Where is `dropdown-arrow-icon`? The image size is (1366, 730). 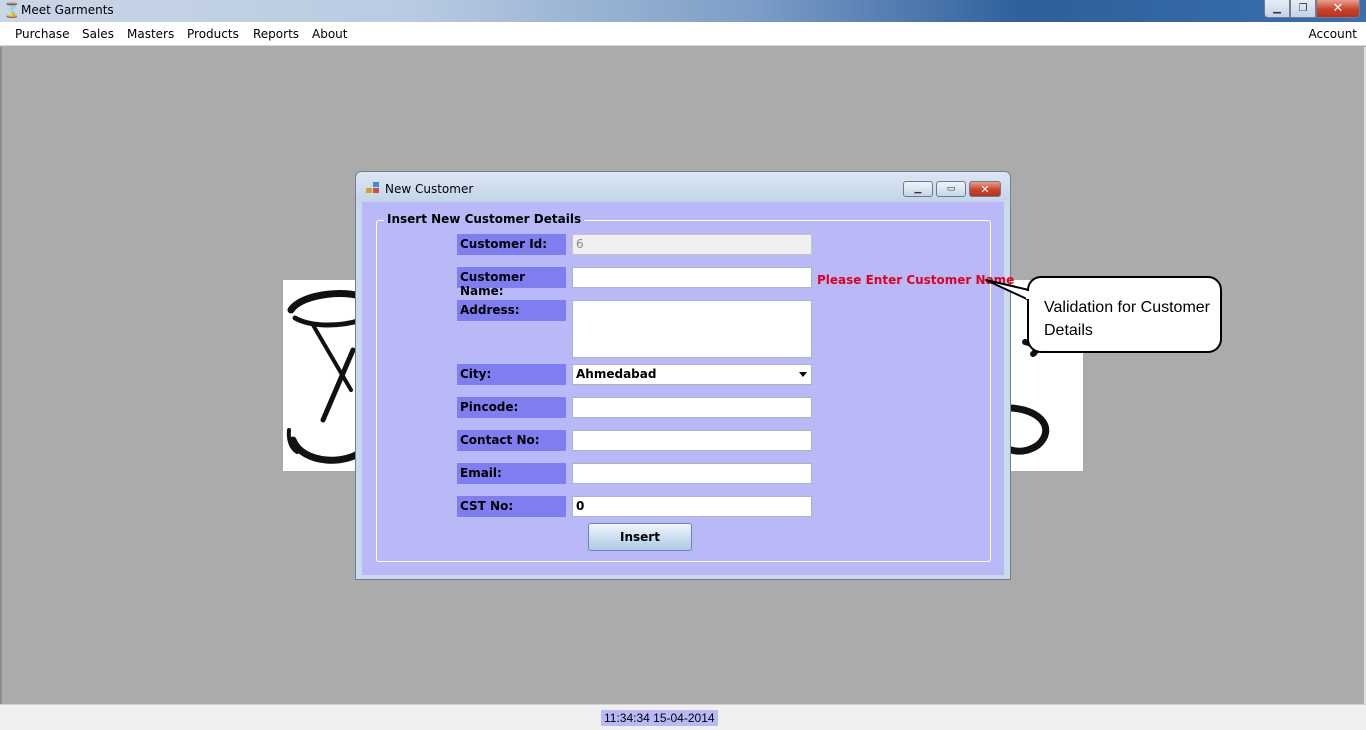 dropdown-arrow-icon is located at coordinates (803, 374).